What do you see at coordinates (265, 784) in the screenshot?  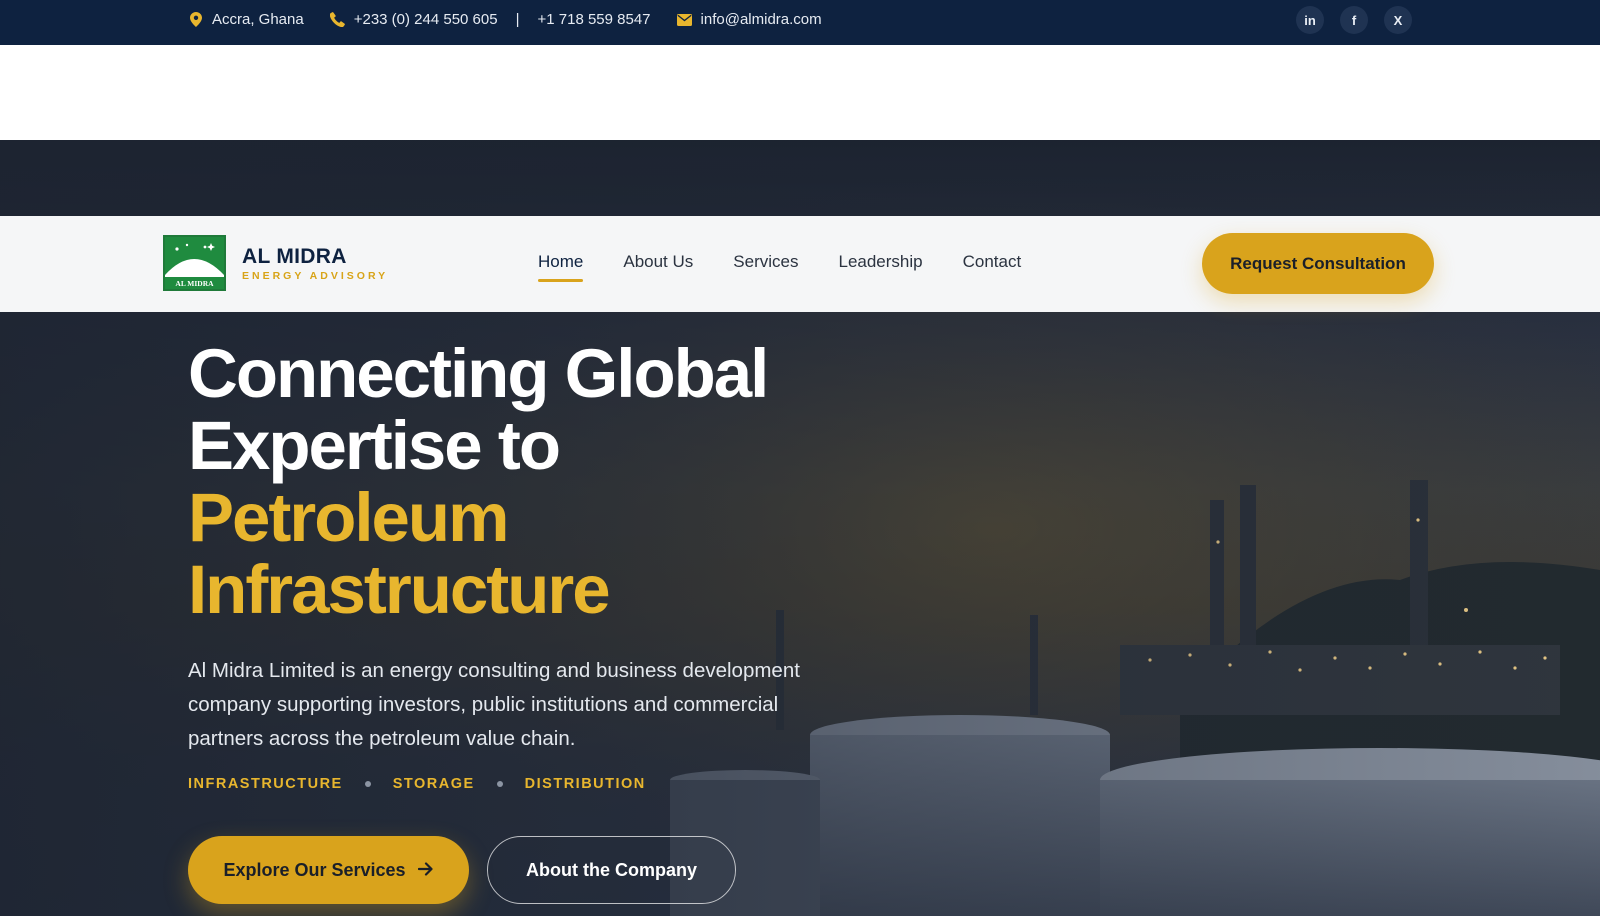 I see `tag-infrastructure: INFRASTRUCTURE` at bounding box center [265, 784].